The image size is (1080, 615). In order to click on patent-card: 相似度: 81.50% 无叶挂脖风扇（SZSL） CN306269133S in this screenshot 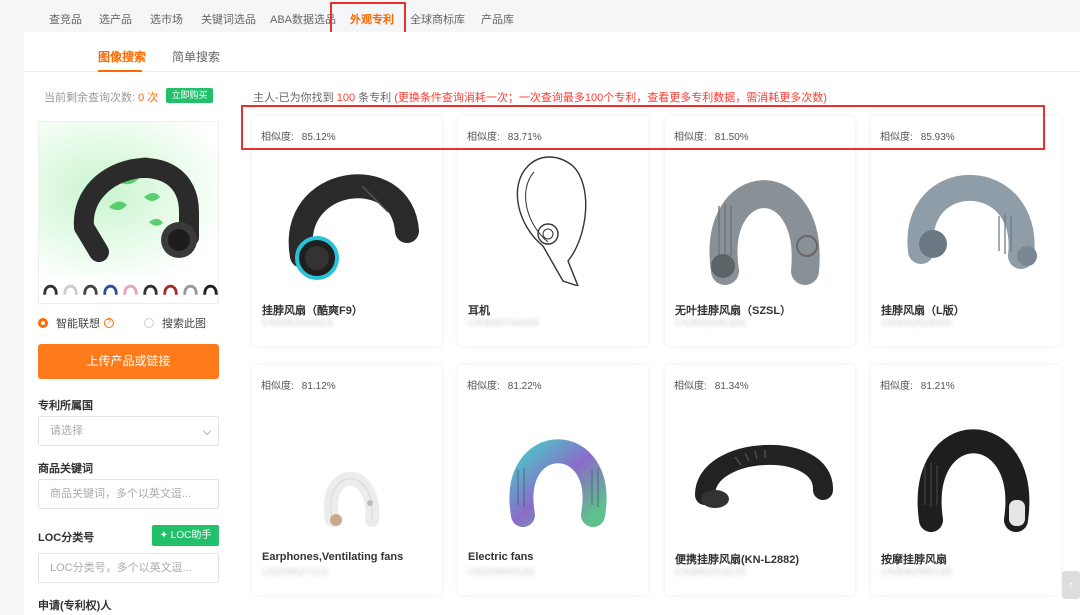, I will do `click(760, 231)`.